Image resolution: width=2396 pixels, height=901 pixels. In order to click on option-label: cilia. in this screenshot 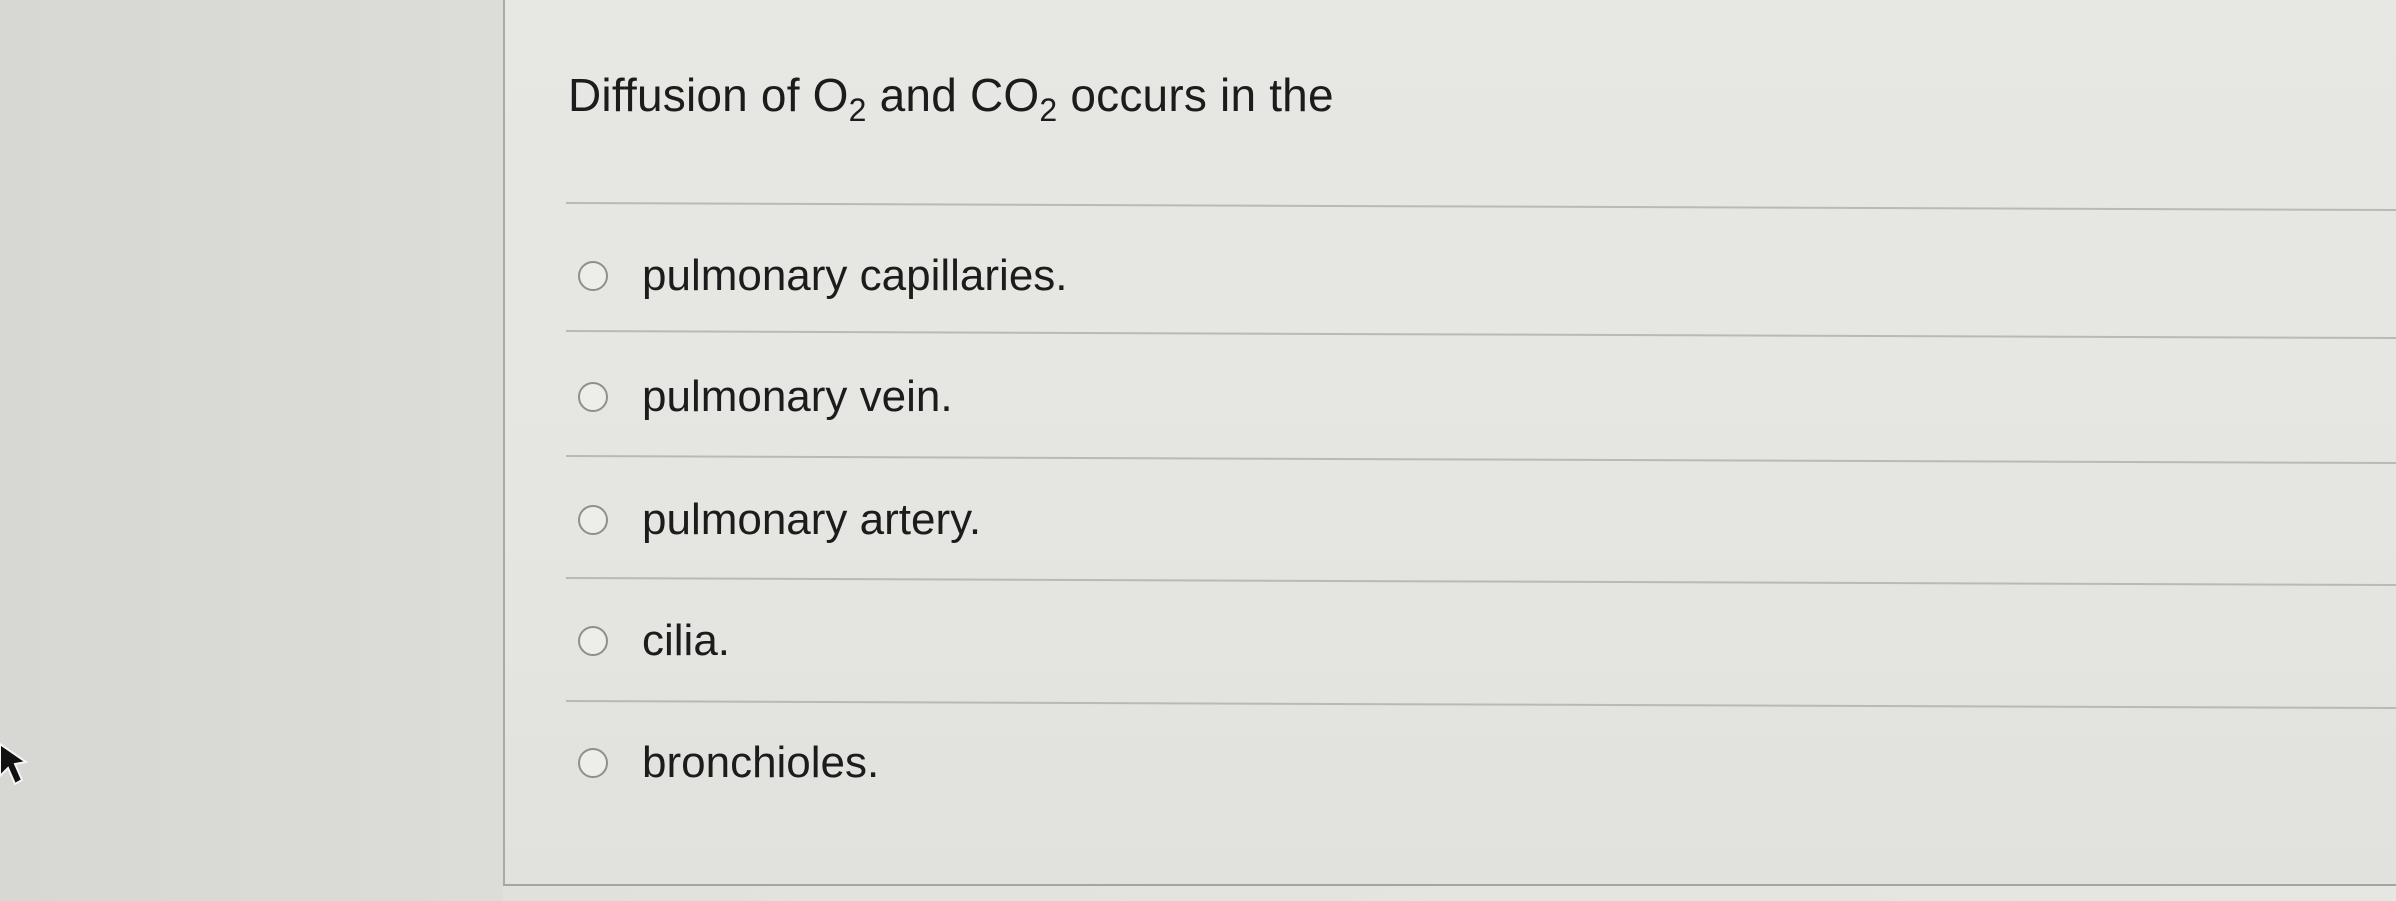, I will do `click(686, 640)`.